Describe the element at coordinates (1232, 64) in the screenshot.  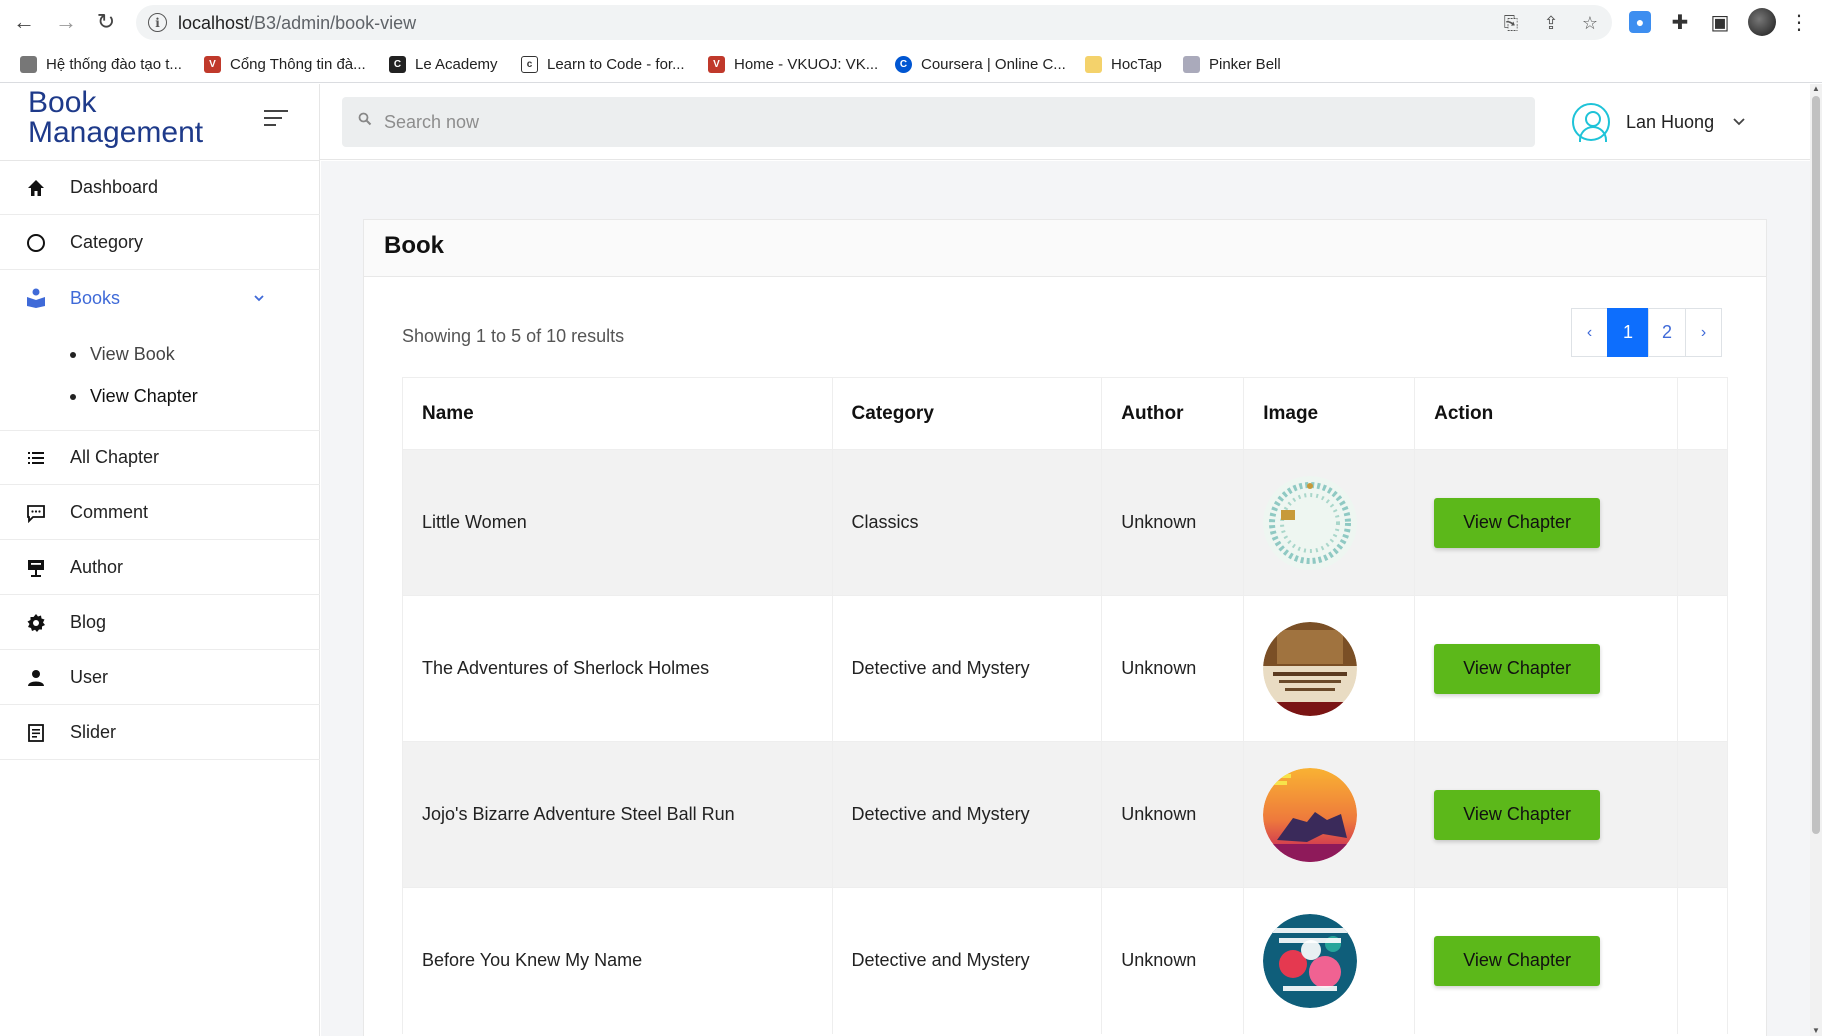
I see `bookmark-item: Pinker Bell` at that location.